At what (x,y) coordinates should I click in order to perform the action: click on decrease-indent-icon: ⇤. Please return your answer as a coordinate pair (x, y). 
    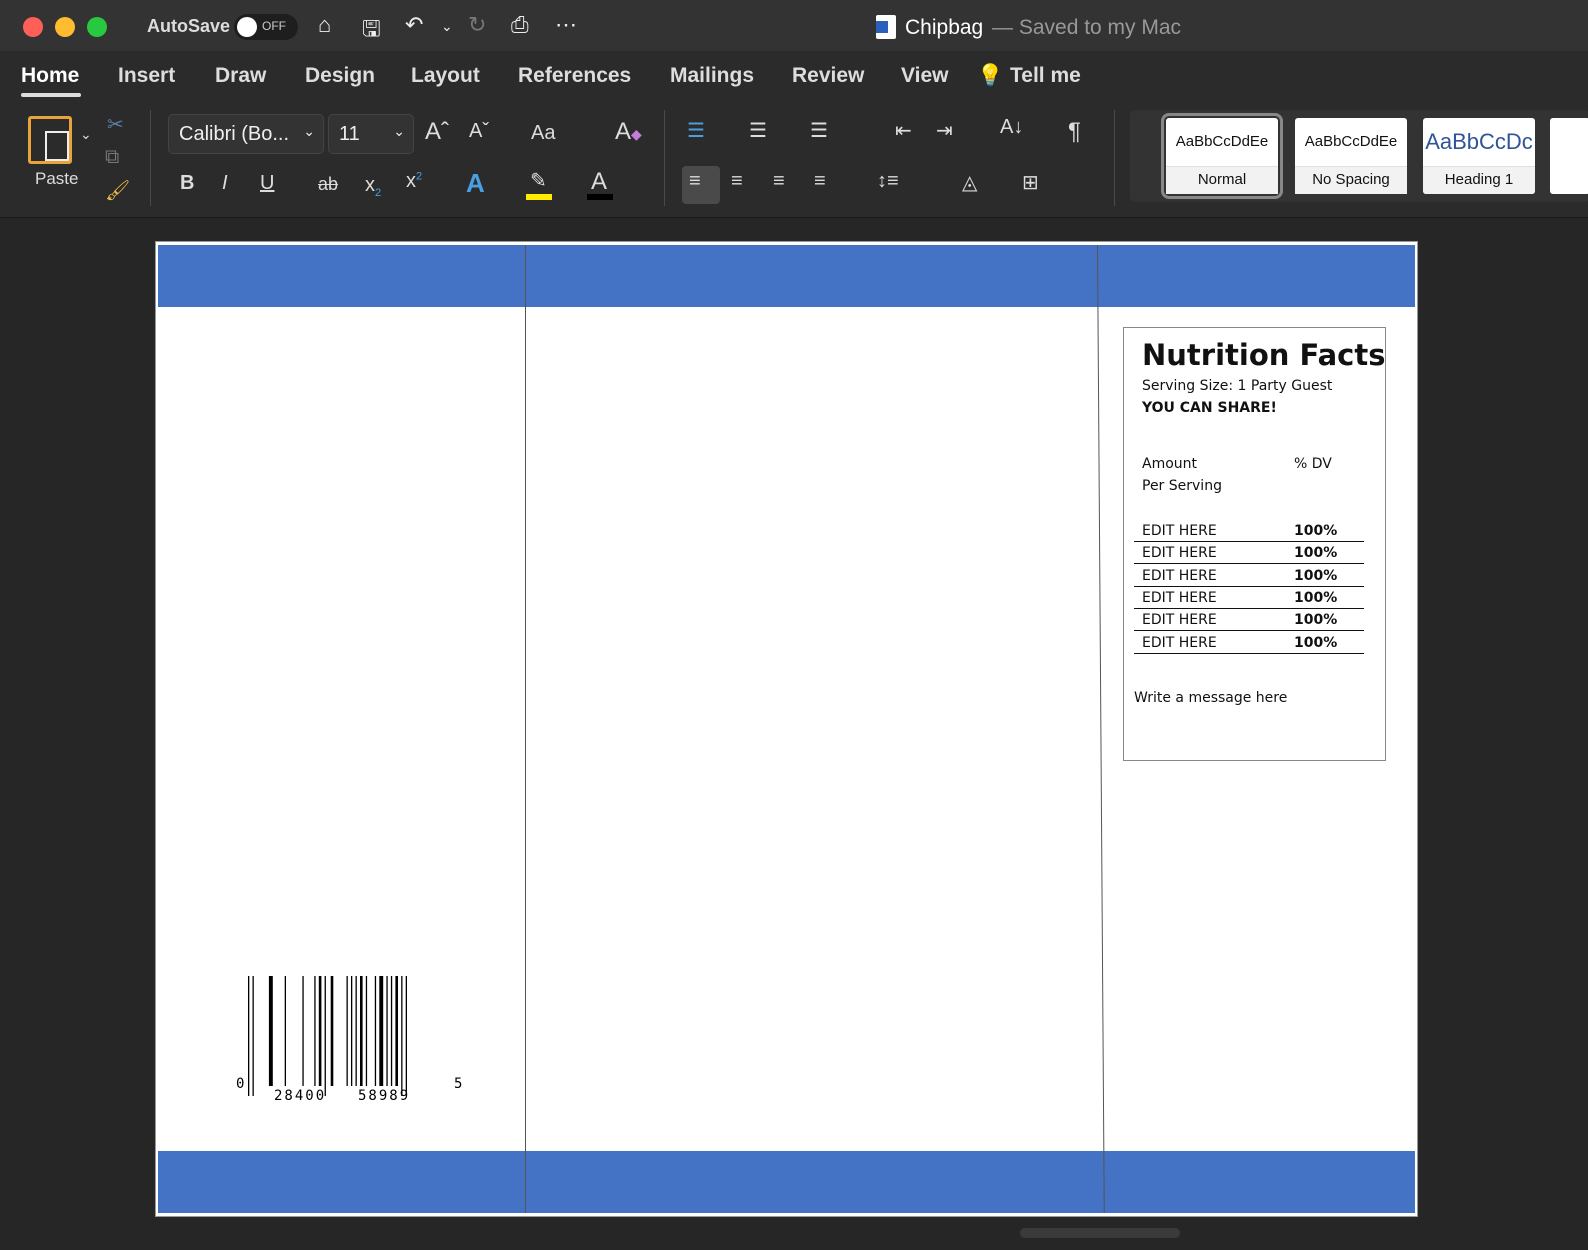
    Looking at the image, I should click on (903, 130).